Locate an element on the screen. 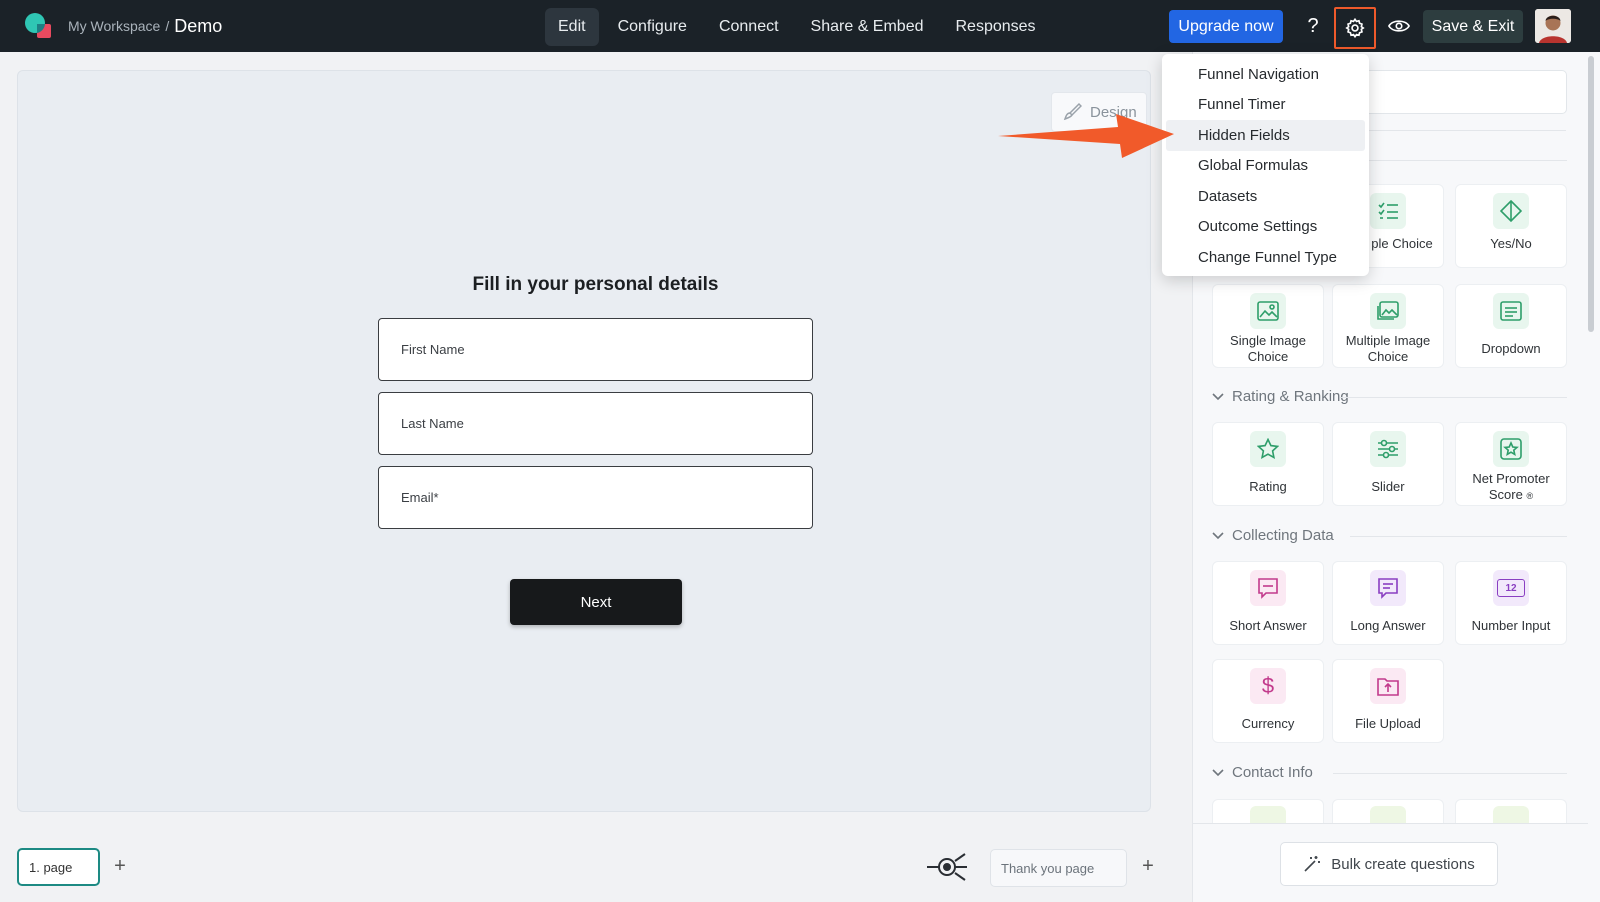  question-card-nps: Net Promoter Score ® is located at coordinates (1511, 464).